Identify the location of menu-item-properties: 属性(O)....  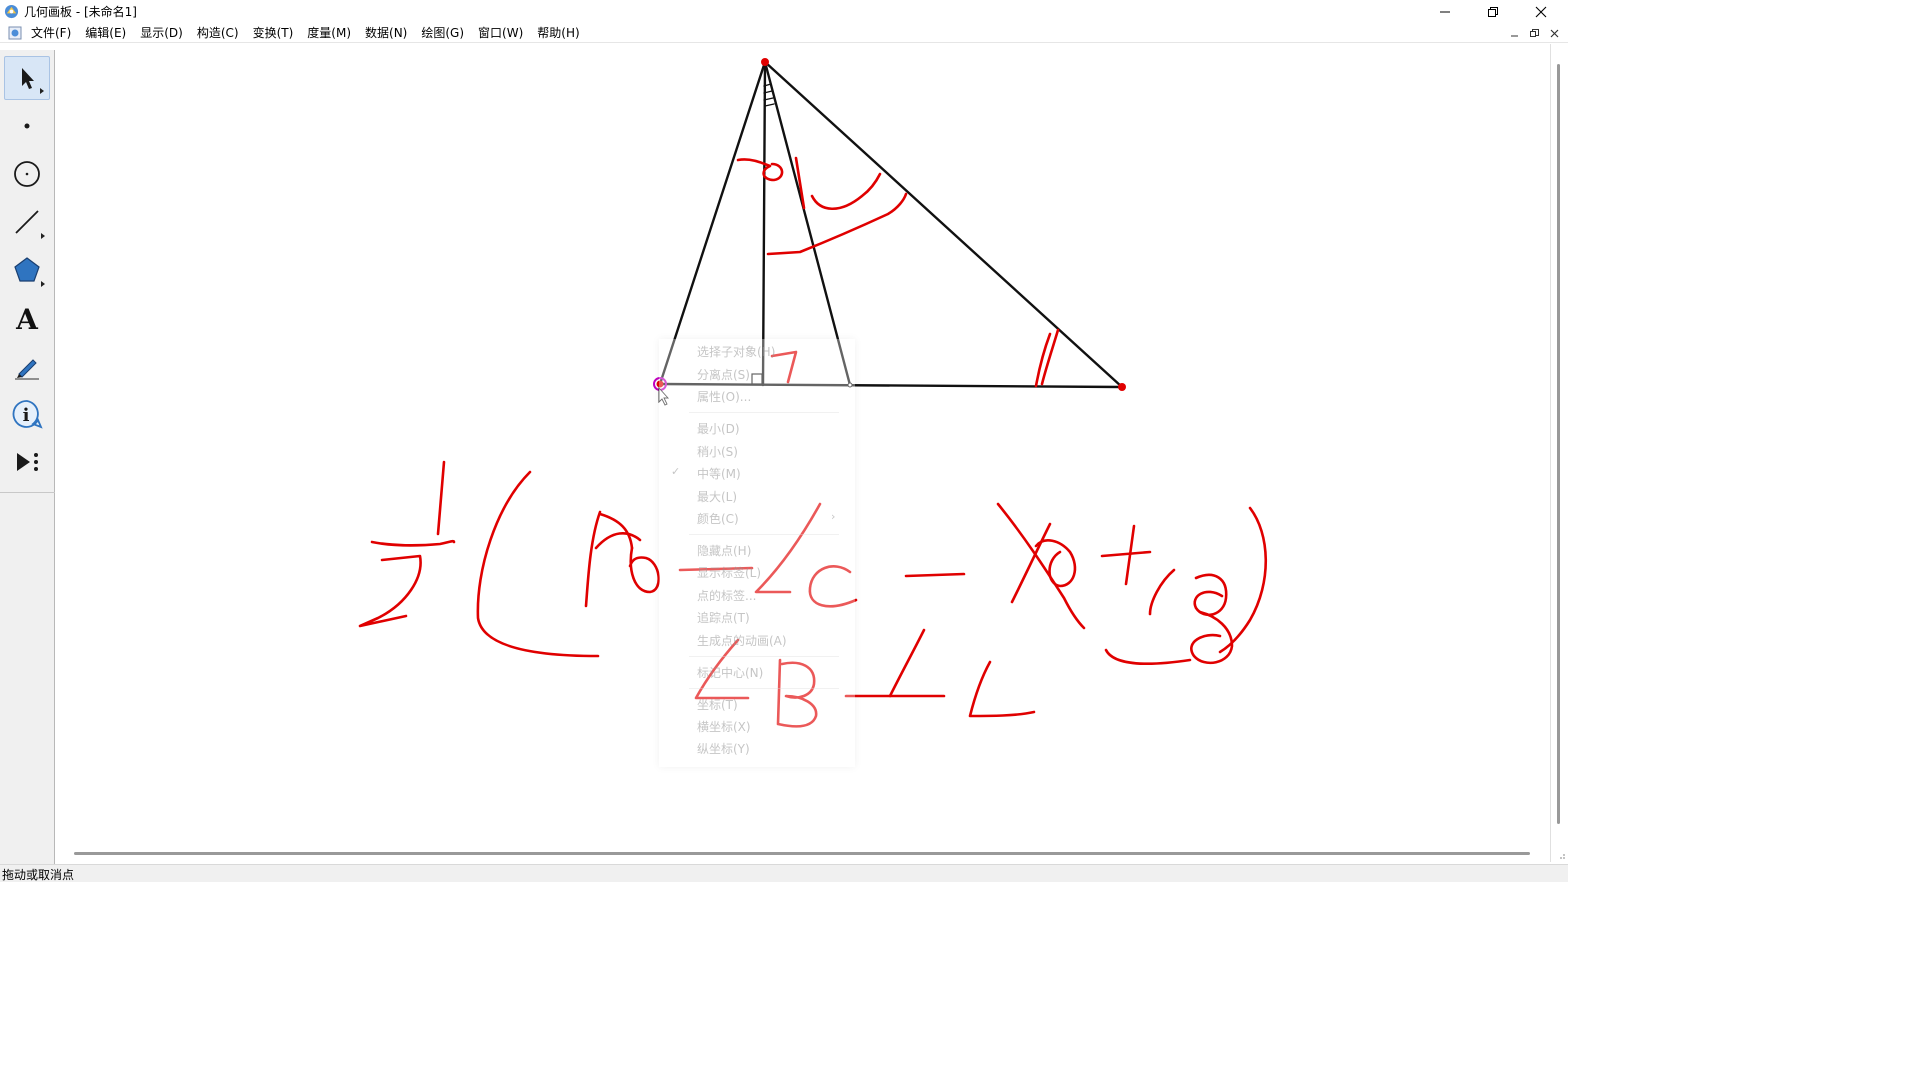
(724, 396).